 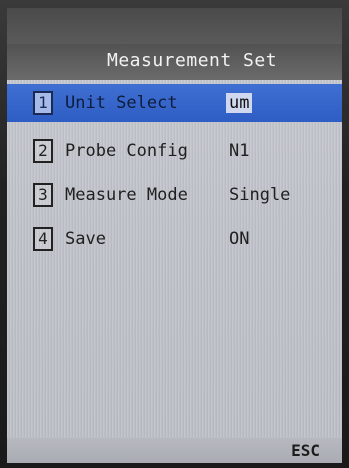 I want to click on menu-item-measure-mode: 3 Measure Mode Single, so click(x=174, y=195).